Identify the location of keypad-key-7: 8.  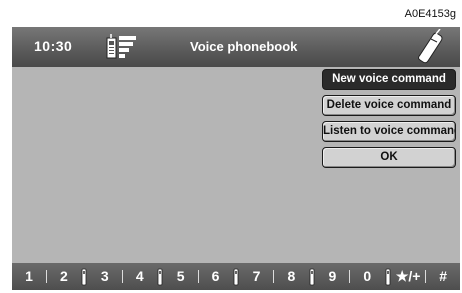
(291, 276).